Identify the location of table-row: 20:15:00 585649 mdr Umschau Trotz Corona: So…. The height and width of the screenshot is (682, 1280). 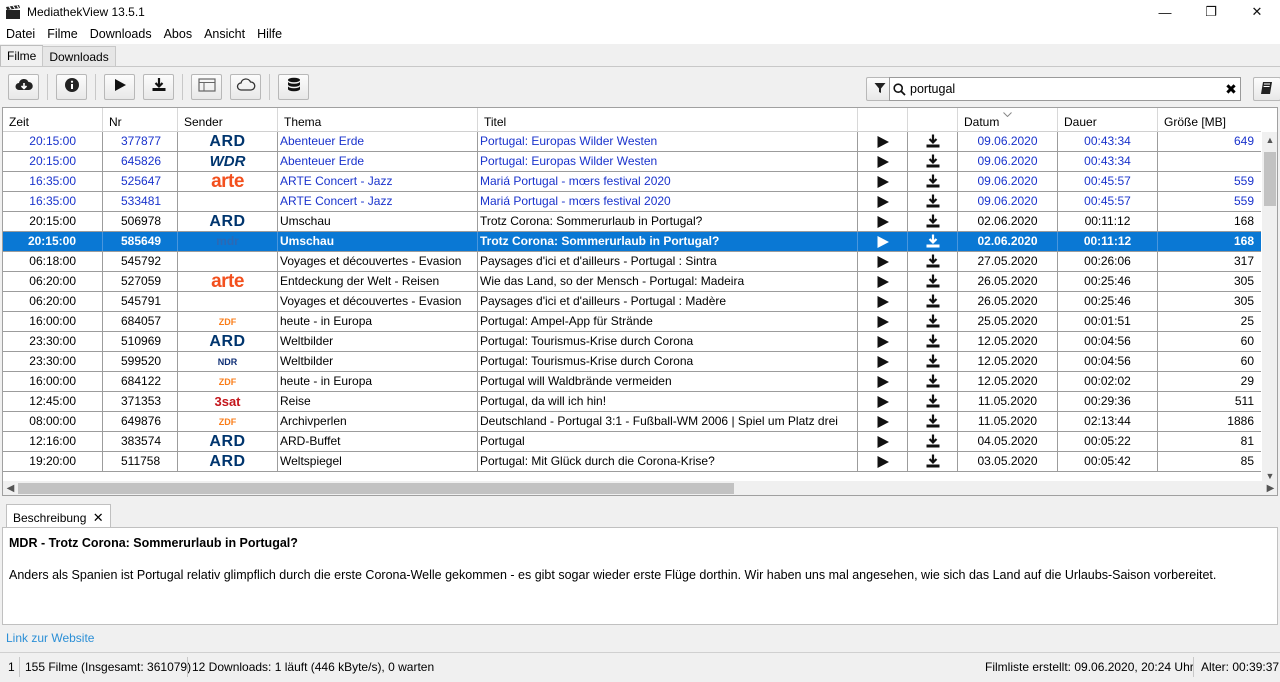
(632, 242).